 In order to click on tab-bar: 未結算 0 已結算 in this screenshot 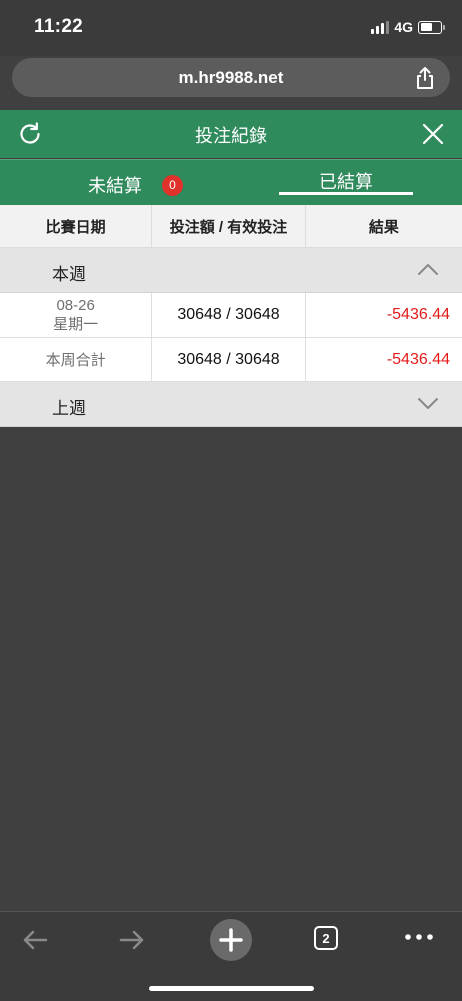, I will do `click(231, 182)`.